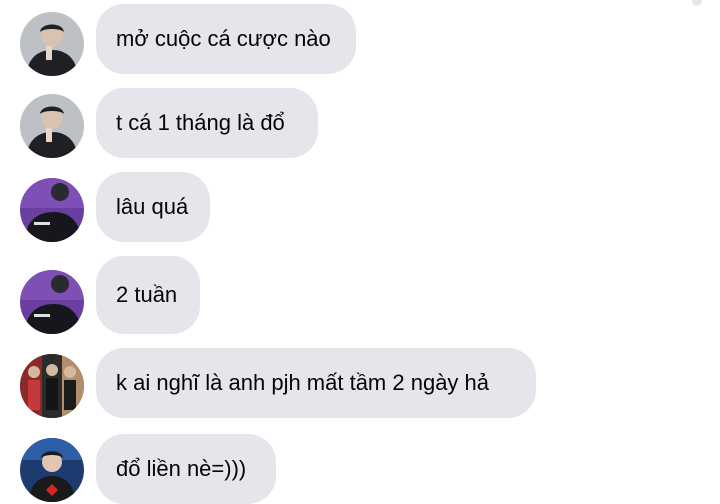 This screenshot has height=504, width=720. I want to click on avatar-team-group-icon, so click(52, 386).